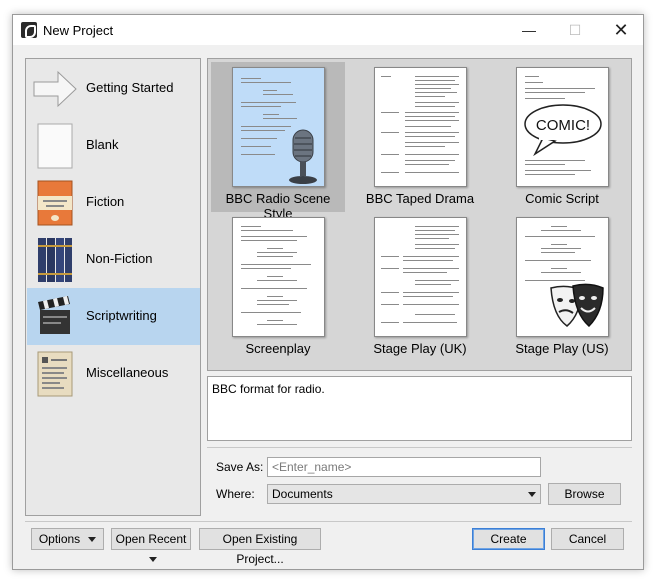 This screenshot has height=580, width=655. Describe the element at coordinates (55, 260) in the screenshot. I see `books-icon` at that location.